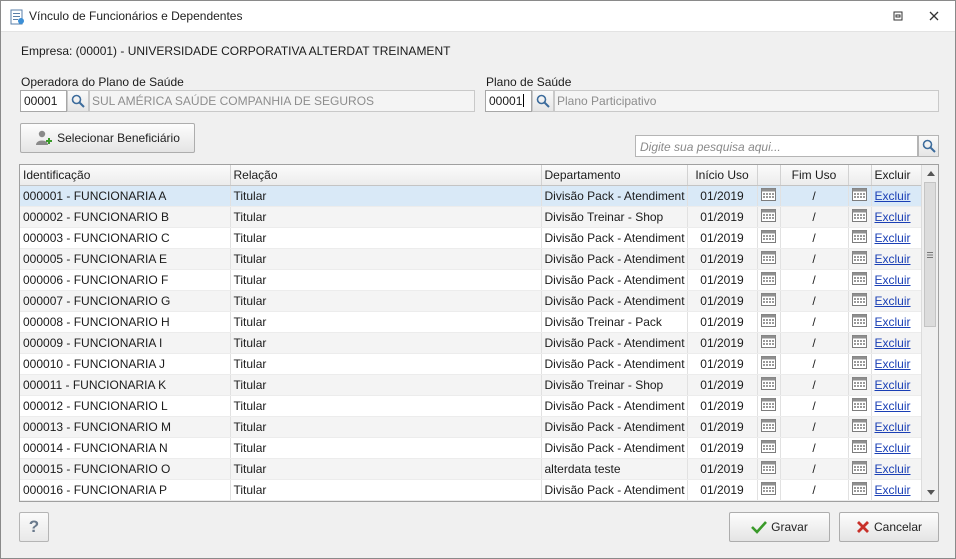 The image size is (956, 559). What do you see at coordinates (125, 259) in the screenshot?
I see `cell-identificacao: 000005 - FUNCIONARIA E` at bounding box center [125, 259].